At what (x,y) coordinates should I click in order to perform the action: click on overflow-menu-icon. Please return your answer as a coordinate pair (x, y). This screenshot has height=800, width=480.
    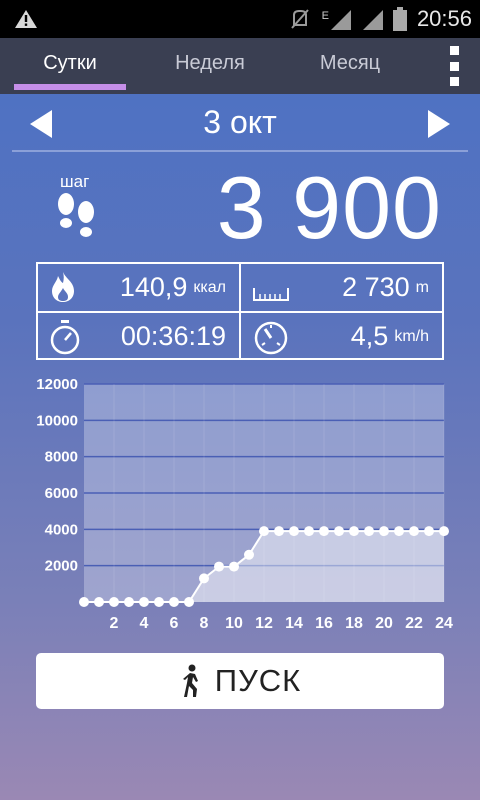
    Looking at the image, I should click on (454, 66).